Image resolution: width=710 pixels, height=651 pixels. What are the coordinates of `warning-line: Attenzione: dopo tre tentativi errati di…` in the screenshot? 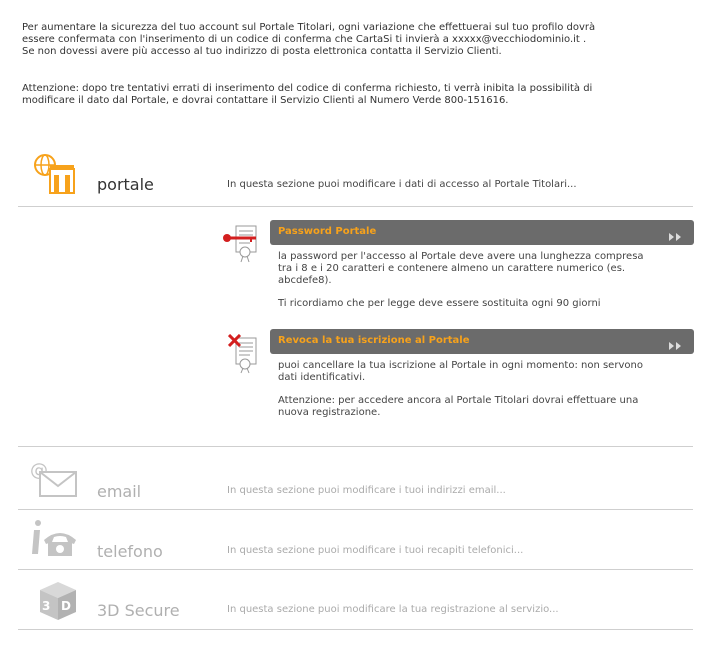 It's located at (307, 88).